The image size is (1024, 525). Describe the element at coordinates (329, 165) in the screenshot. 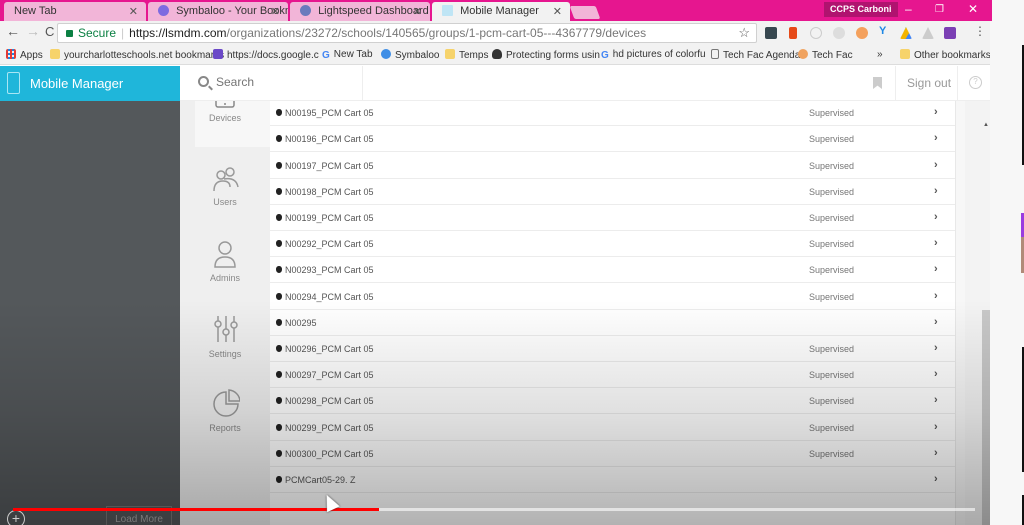

I see `device-name: N00197_PCM Cart 05` at that location.